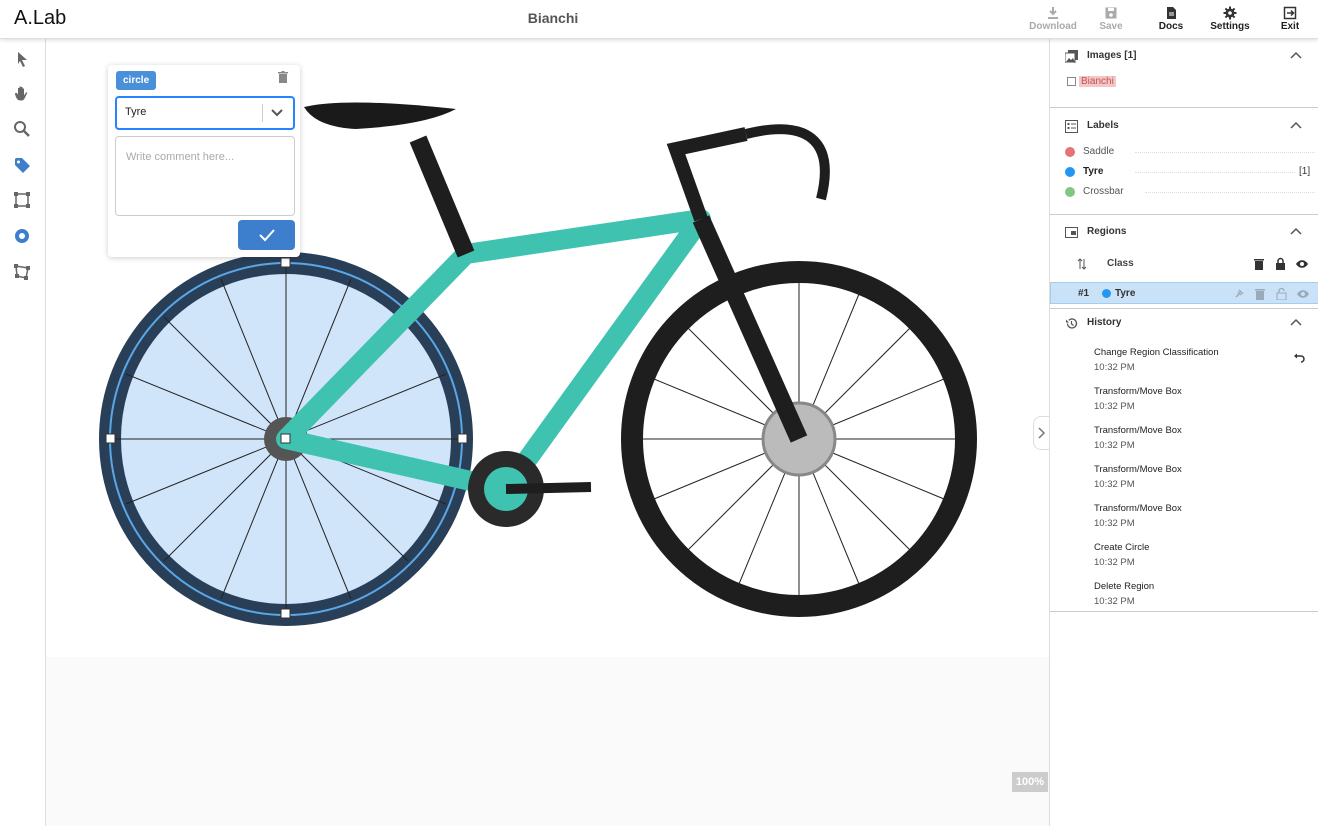 This screenshot has width=1318, height=826. Describe the element at coordinates (277, 112) in the screenshot. I see `chevron-down-icon` at that location.